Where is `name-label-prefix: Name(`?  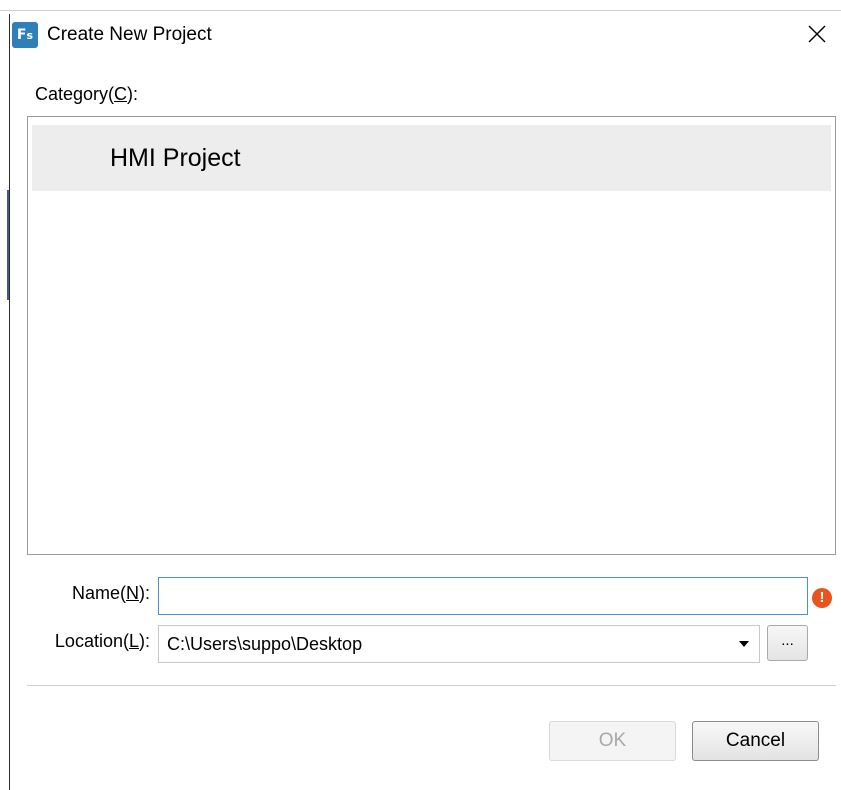 name-label-prefix: Name( is located at coordinates (98, 593).